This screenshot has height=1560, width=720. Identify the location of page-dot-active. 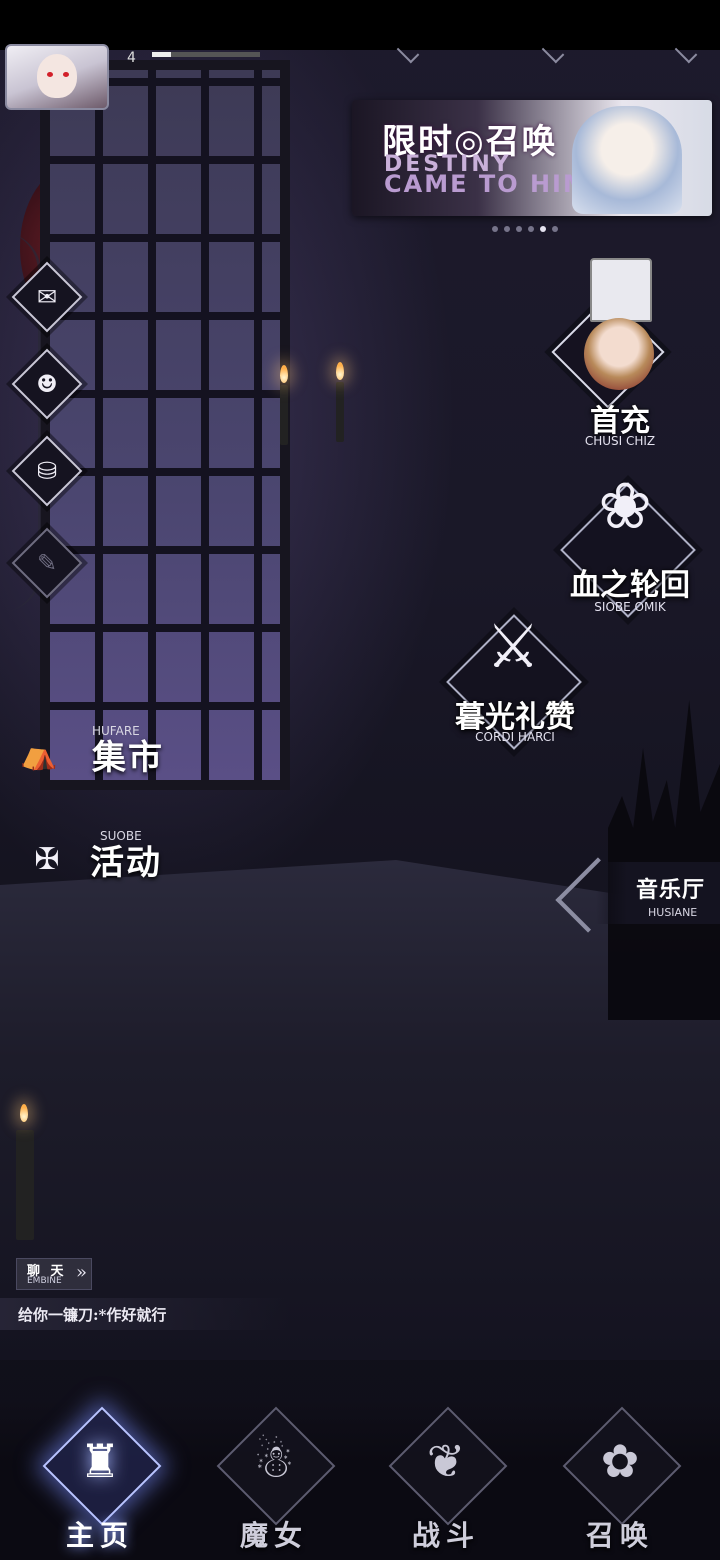
(543, 229).